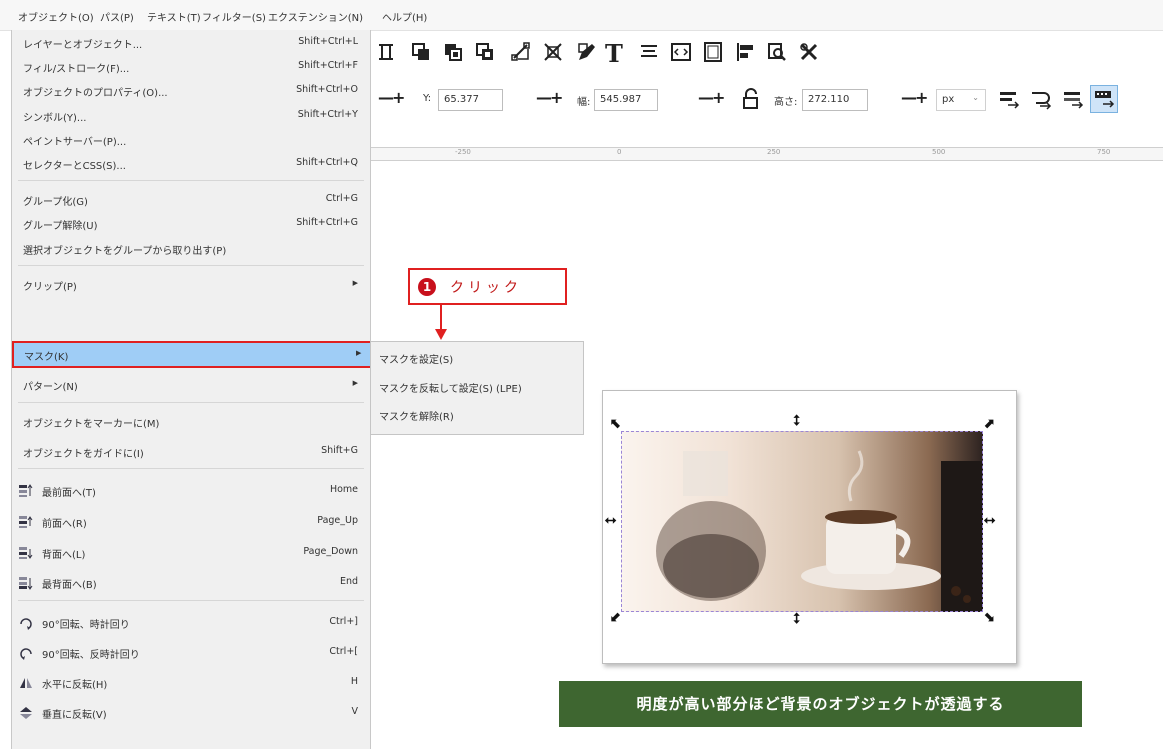  I want to click on menu-item-raise-to-top: 最前面へ(T) Home, so click(191, 491).